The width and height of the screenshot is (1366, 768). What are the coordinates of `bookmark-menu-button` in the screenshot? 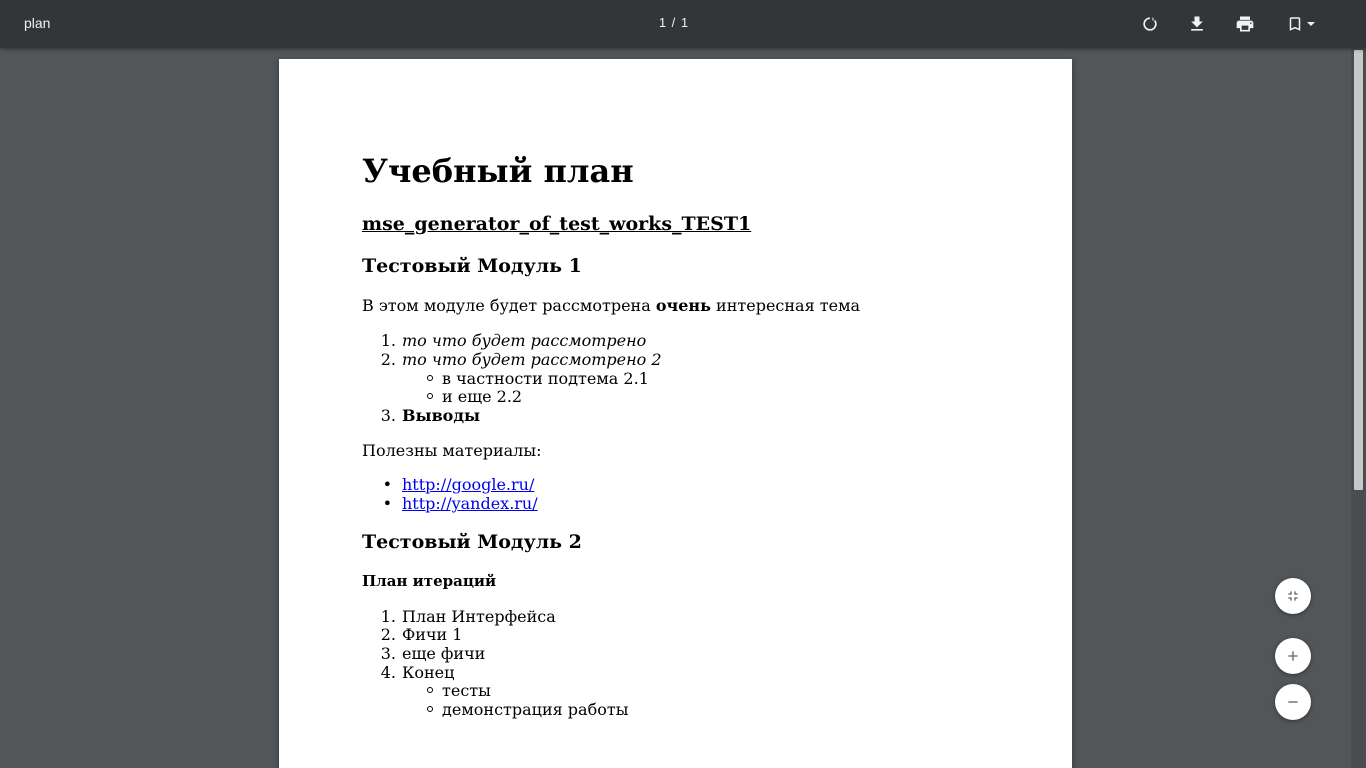 It's located at (1301, 24).